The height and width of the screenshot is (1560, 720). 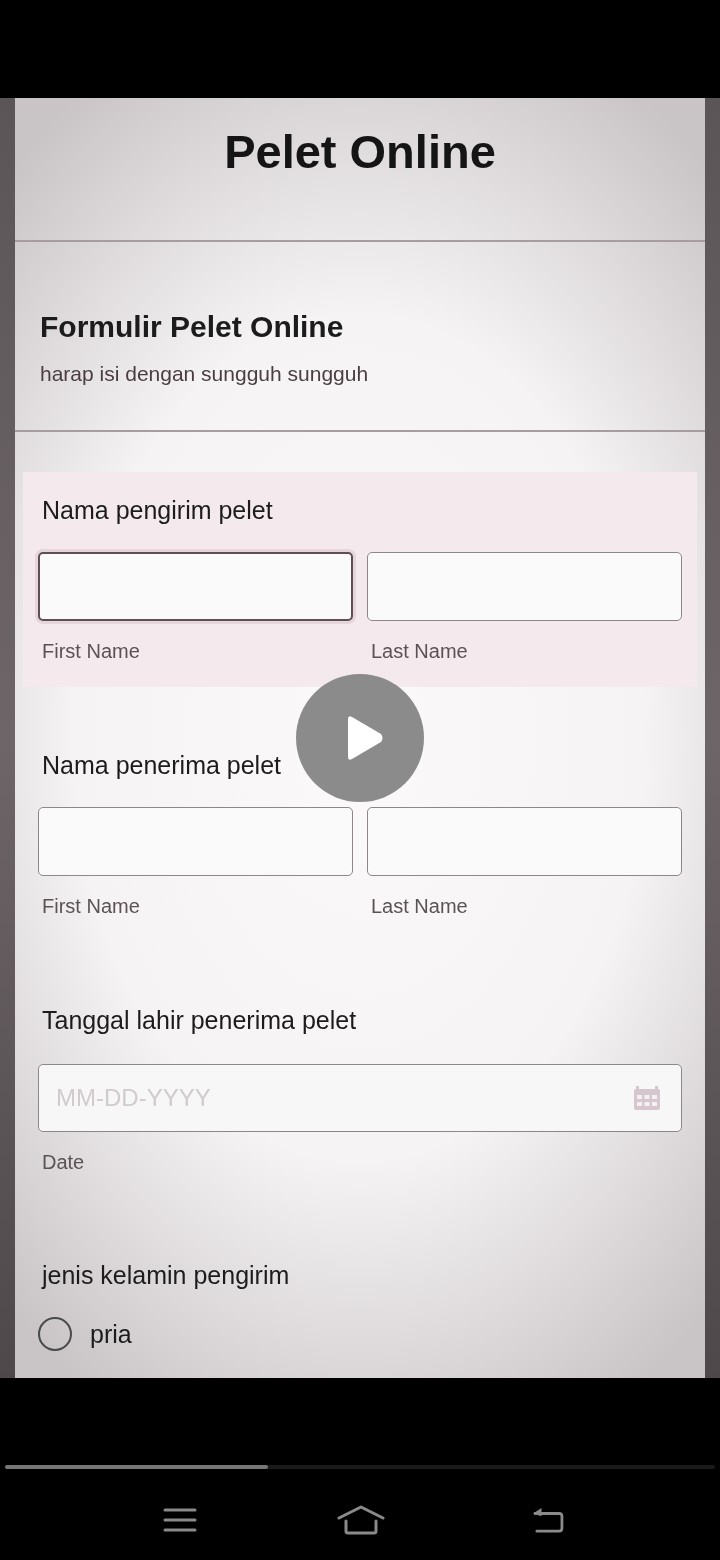 What do you see at coordinates (63, 1162) in the screenshot?
I see `field-sublabel: Date` at bounding box center [63, 1162].